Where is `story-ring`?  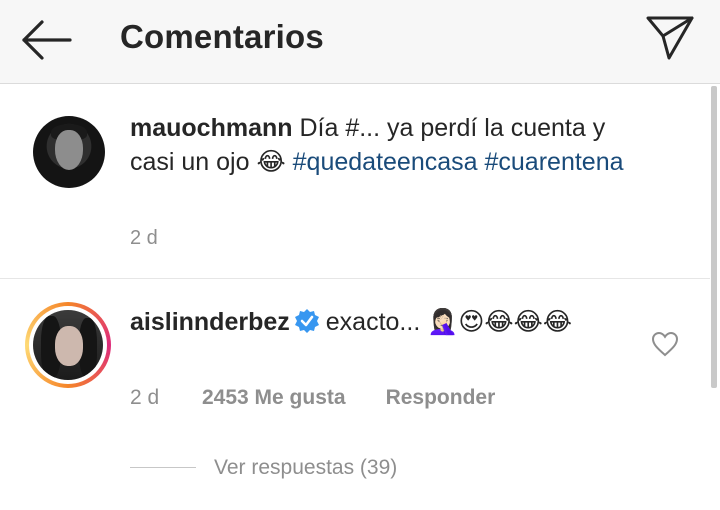
story-ring is located at coordinates (68, 345).